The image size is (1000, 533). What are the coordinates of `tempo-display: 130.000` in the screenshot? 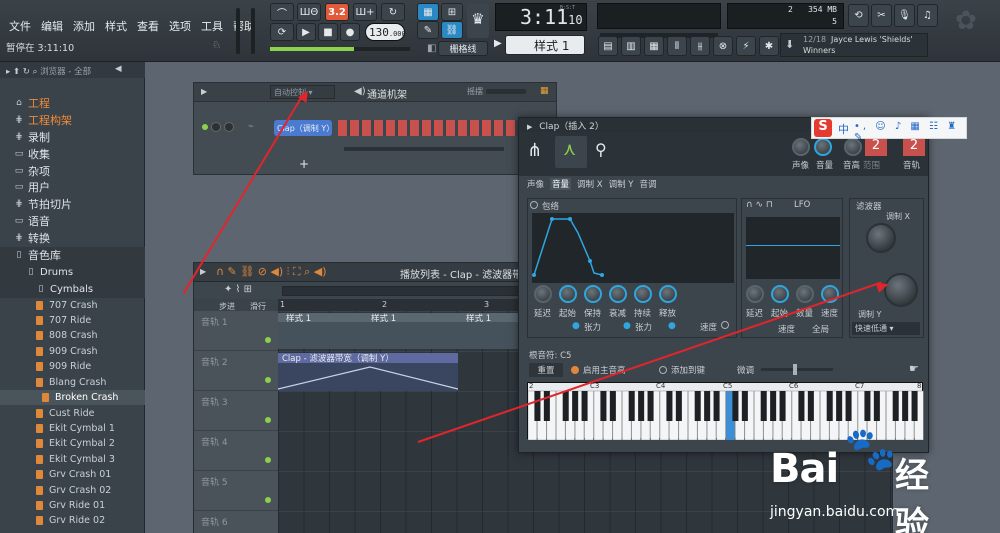 It's located at (385, 32).